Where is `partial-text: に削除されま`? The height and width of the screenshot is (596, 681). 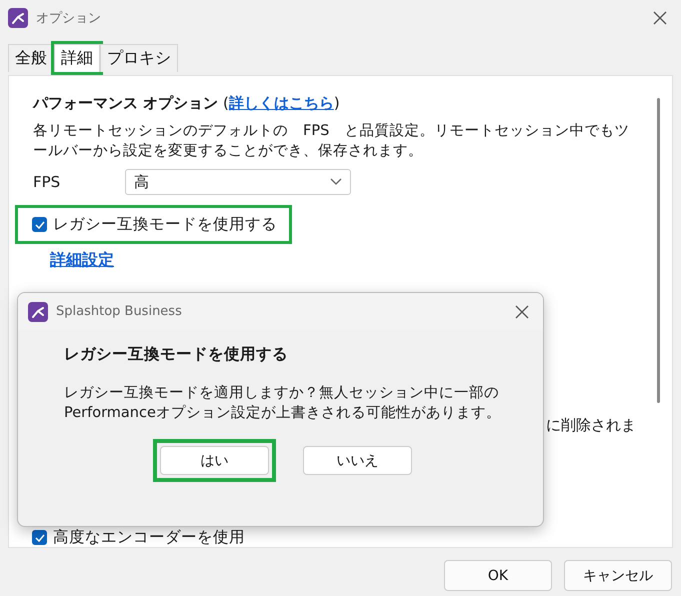 partial-text: に削除されま is located at coordinates (591, 425).